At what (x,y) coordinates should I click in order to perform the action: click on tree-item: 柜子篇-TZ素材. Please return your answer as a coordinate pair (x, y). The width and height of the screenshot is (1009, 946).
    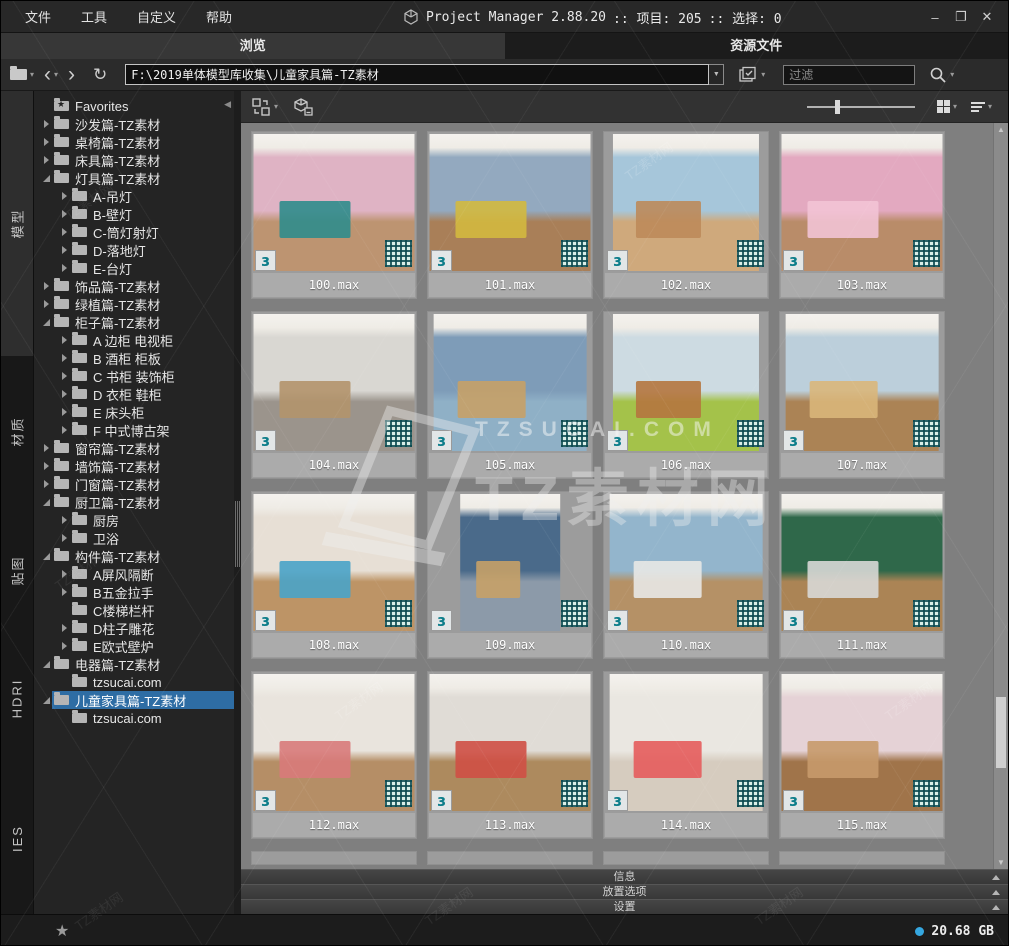
    Looking at the image, I should click on (134, 322).